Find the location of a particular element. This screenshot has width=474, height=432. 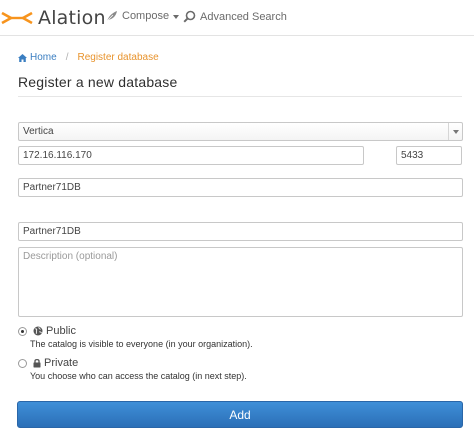

compose-menu: Compose is located at coordinates (143, 16).